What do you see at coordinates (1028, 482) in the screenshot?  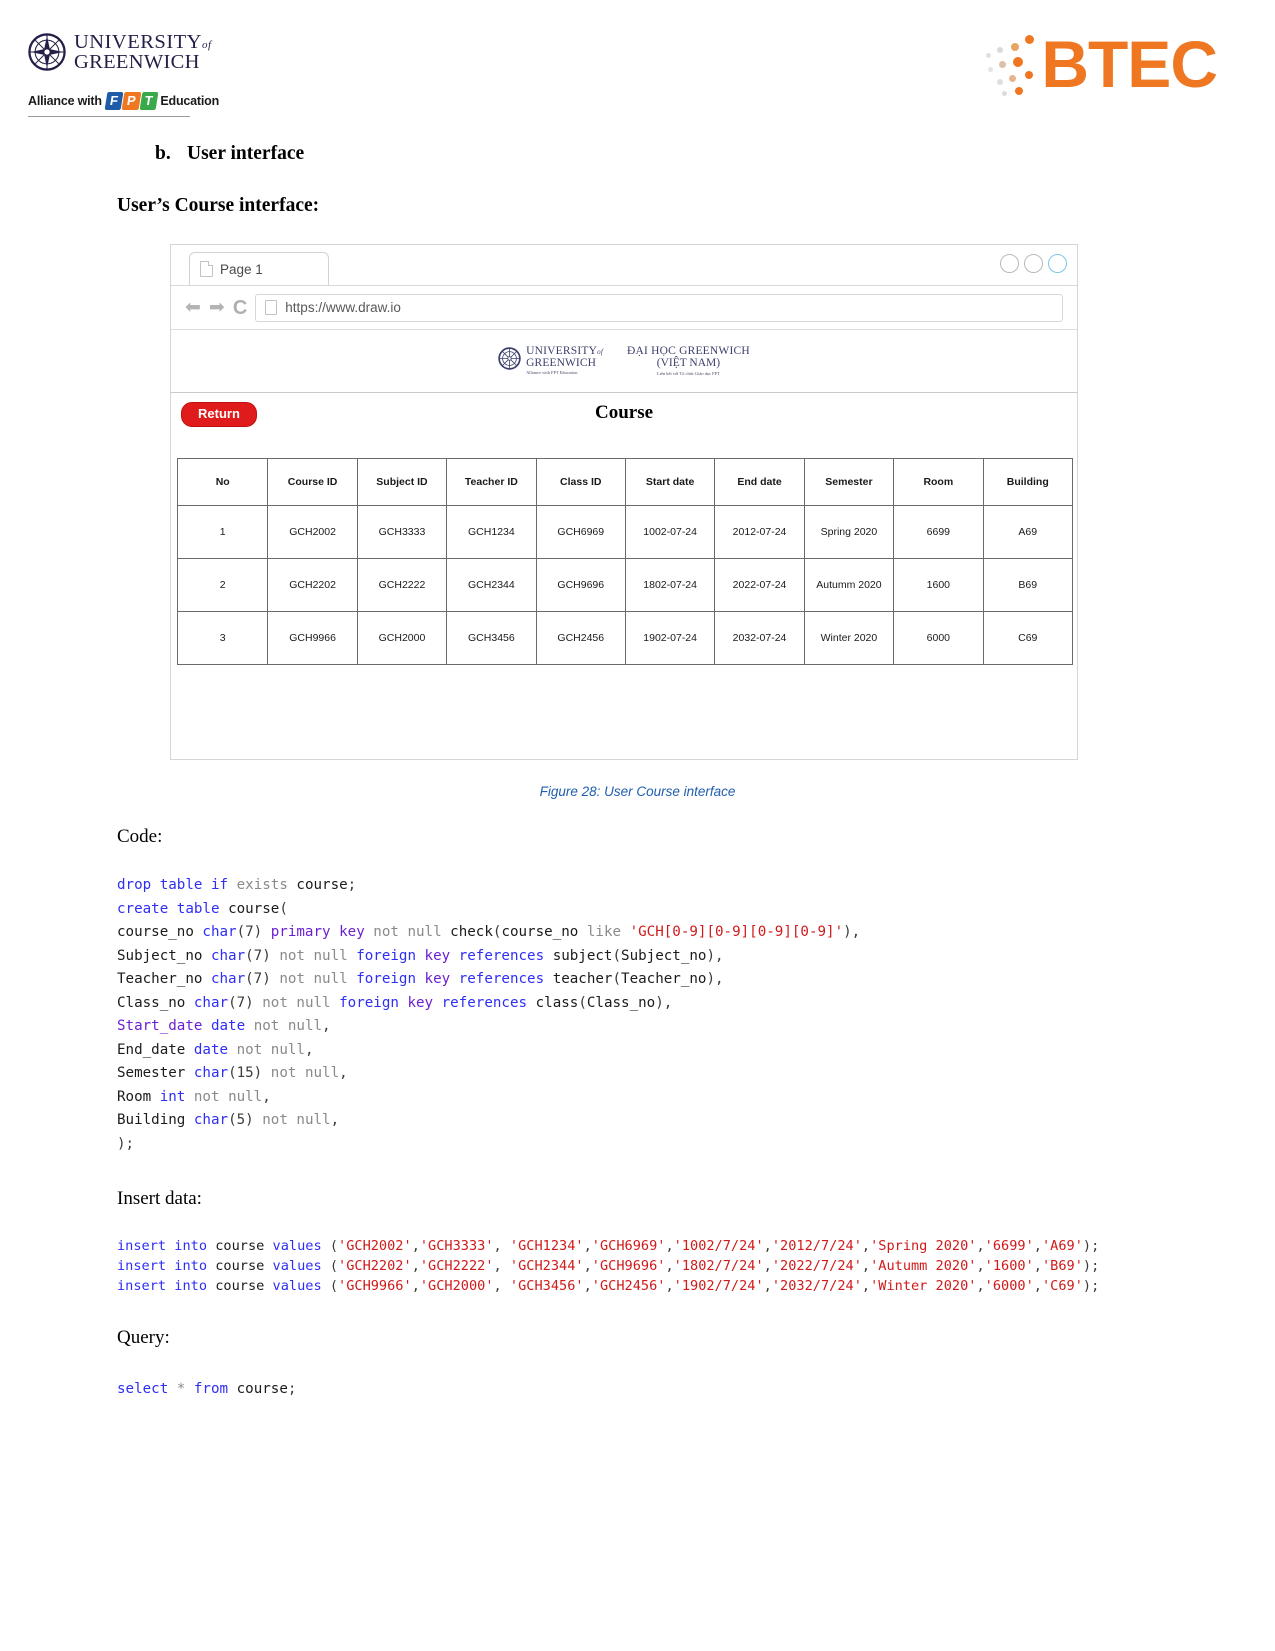 I see `table-column-header: Building` at bounding box center [1028, 482].